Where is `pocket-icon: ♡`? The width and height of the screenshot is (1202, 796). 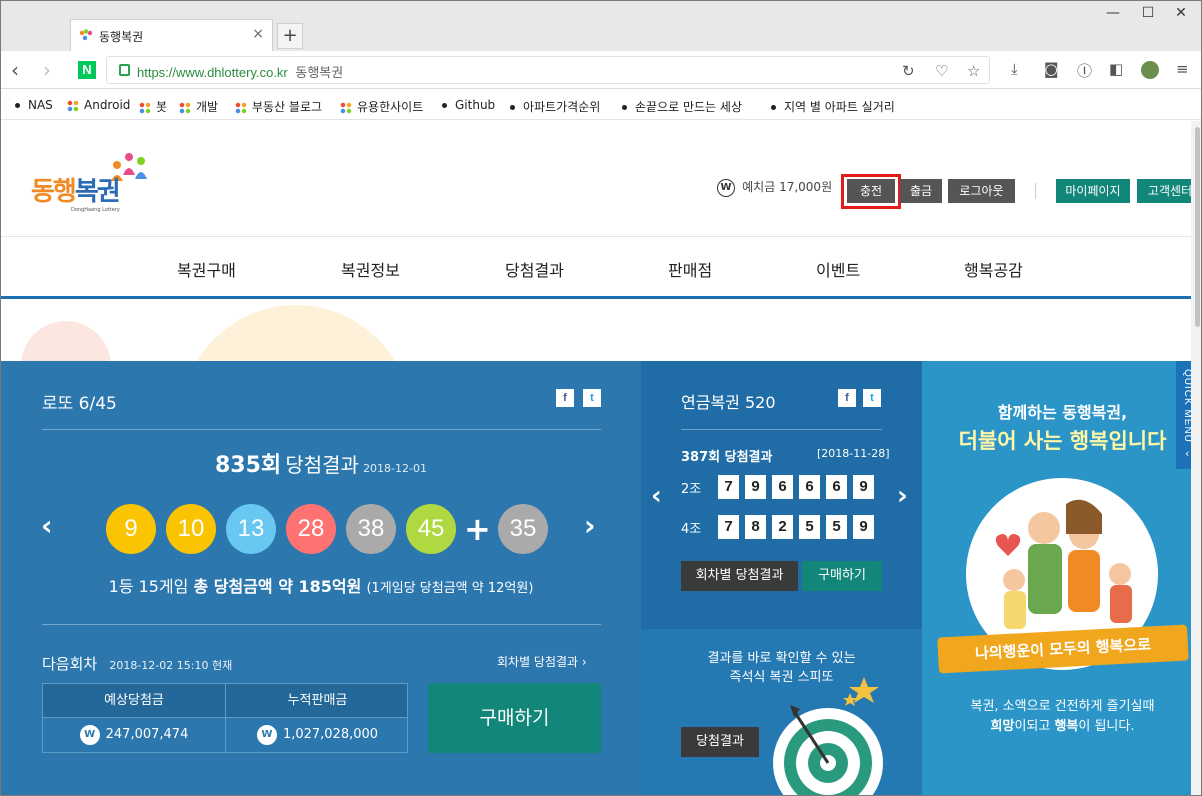
pocket-icon: ♡ is located at coordinates (941, 71).